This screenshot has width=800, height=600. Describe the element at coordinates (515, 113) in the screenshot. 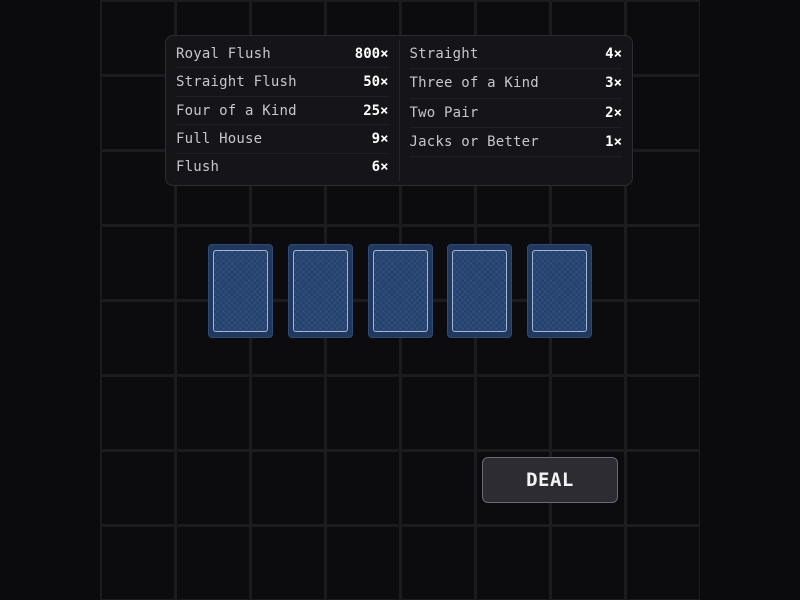

I see `paytable-row: Two Pair 2×` at that location.